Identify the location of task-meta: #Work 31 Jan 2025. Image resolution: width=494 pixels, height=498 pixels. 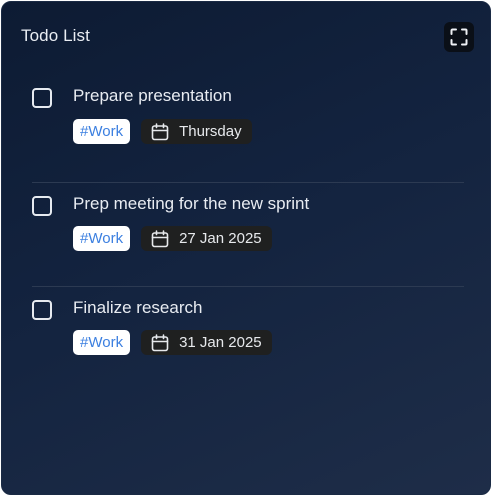
(172, 342).